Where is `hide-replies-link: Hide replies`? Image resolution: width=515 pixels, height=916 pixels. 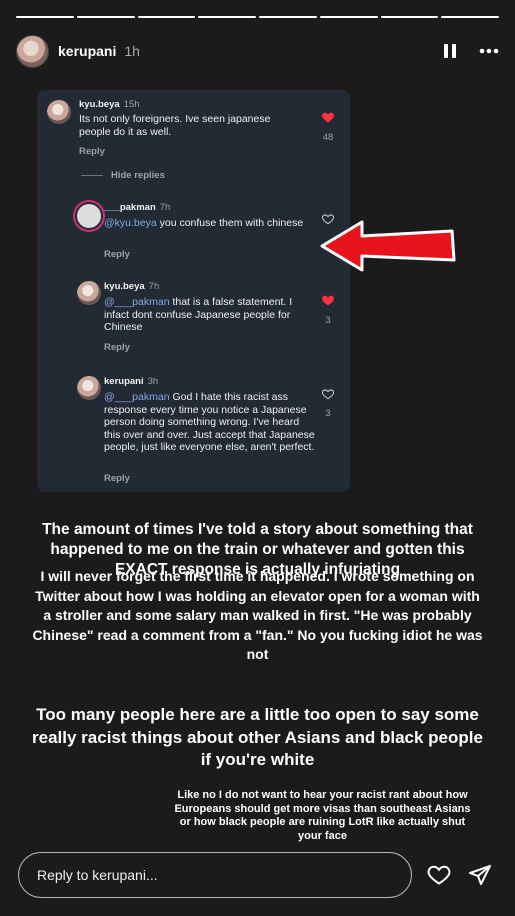 hide-replies-link: Hide replies is located at coordinates (123, 175).